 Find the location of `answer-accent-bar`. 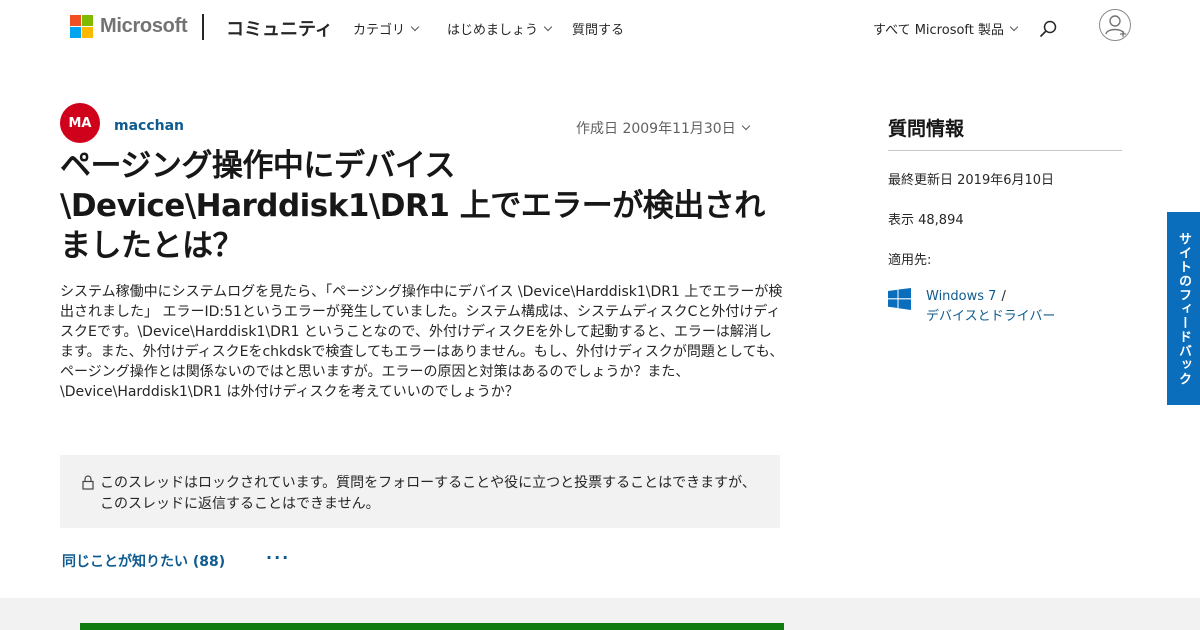

answer-accent-bar is located at coordinates (432, 626).